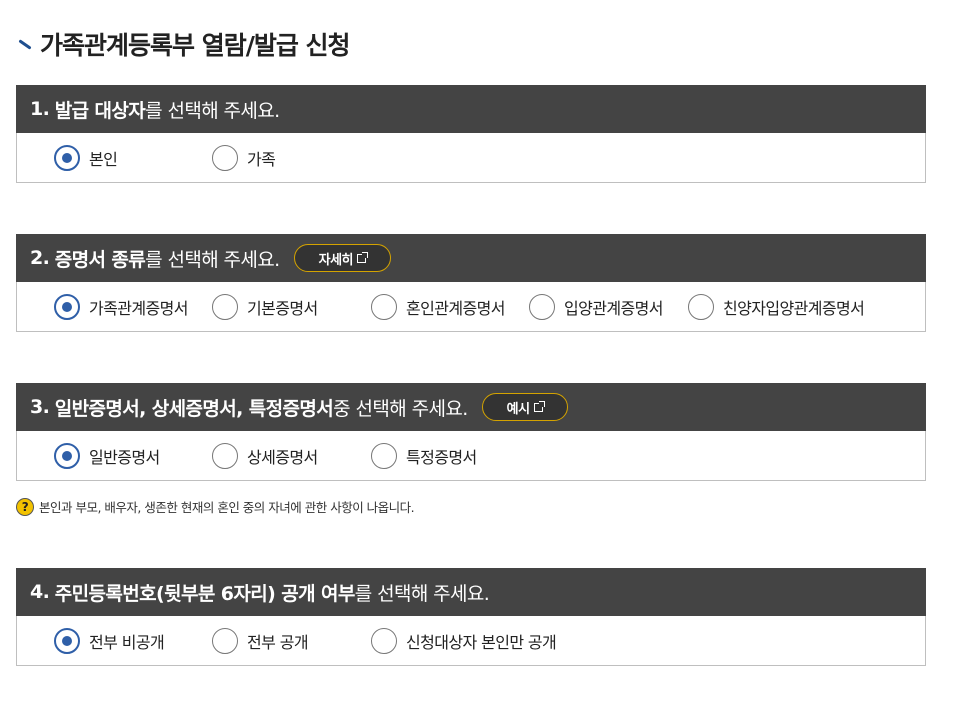  What do you see at coordinates (441, 457) in the screenshot?
I see `option-label: 특정증명서` at bounding box center [441, 457].